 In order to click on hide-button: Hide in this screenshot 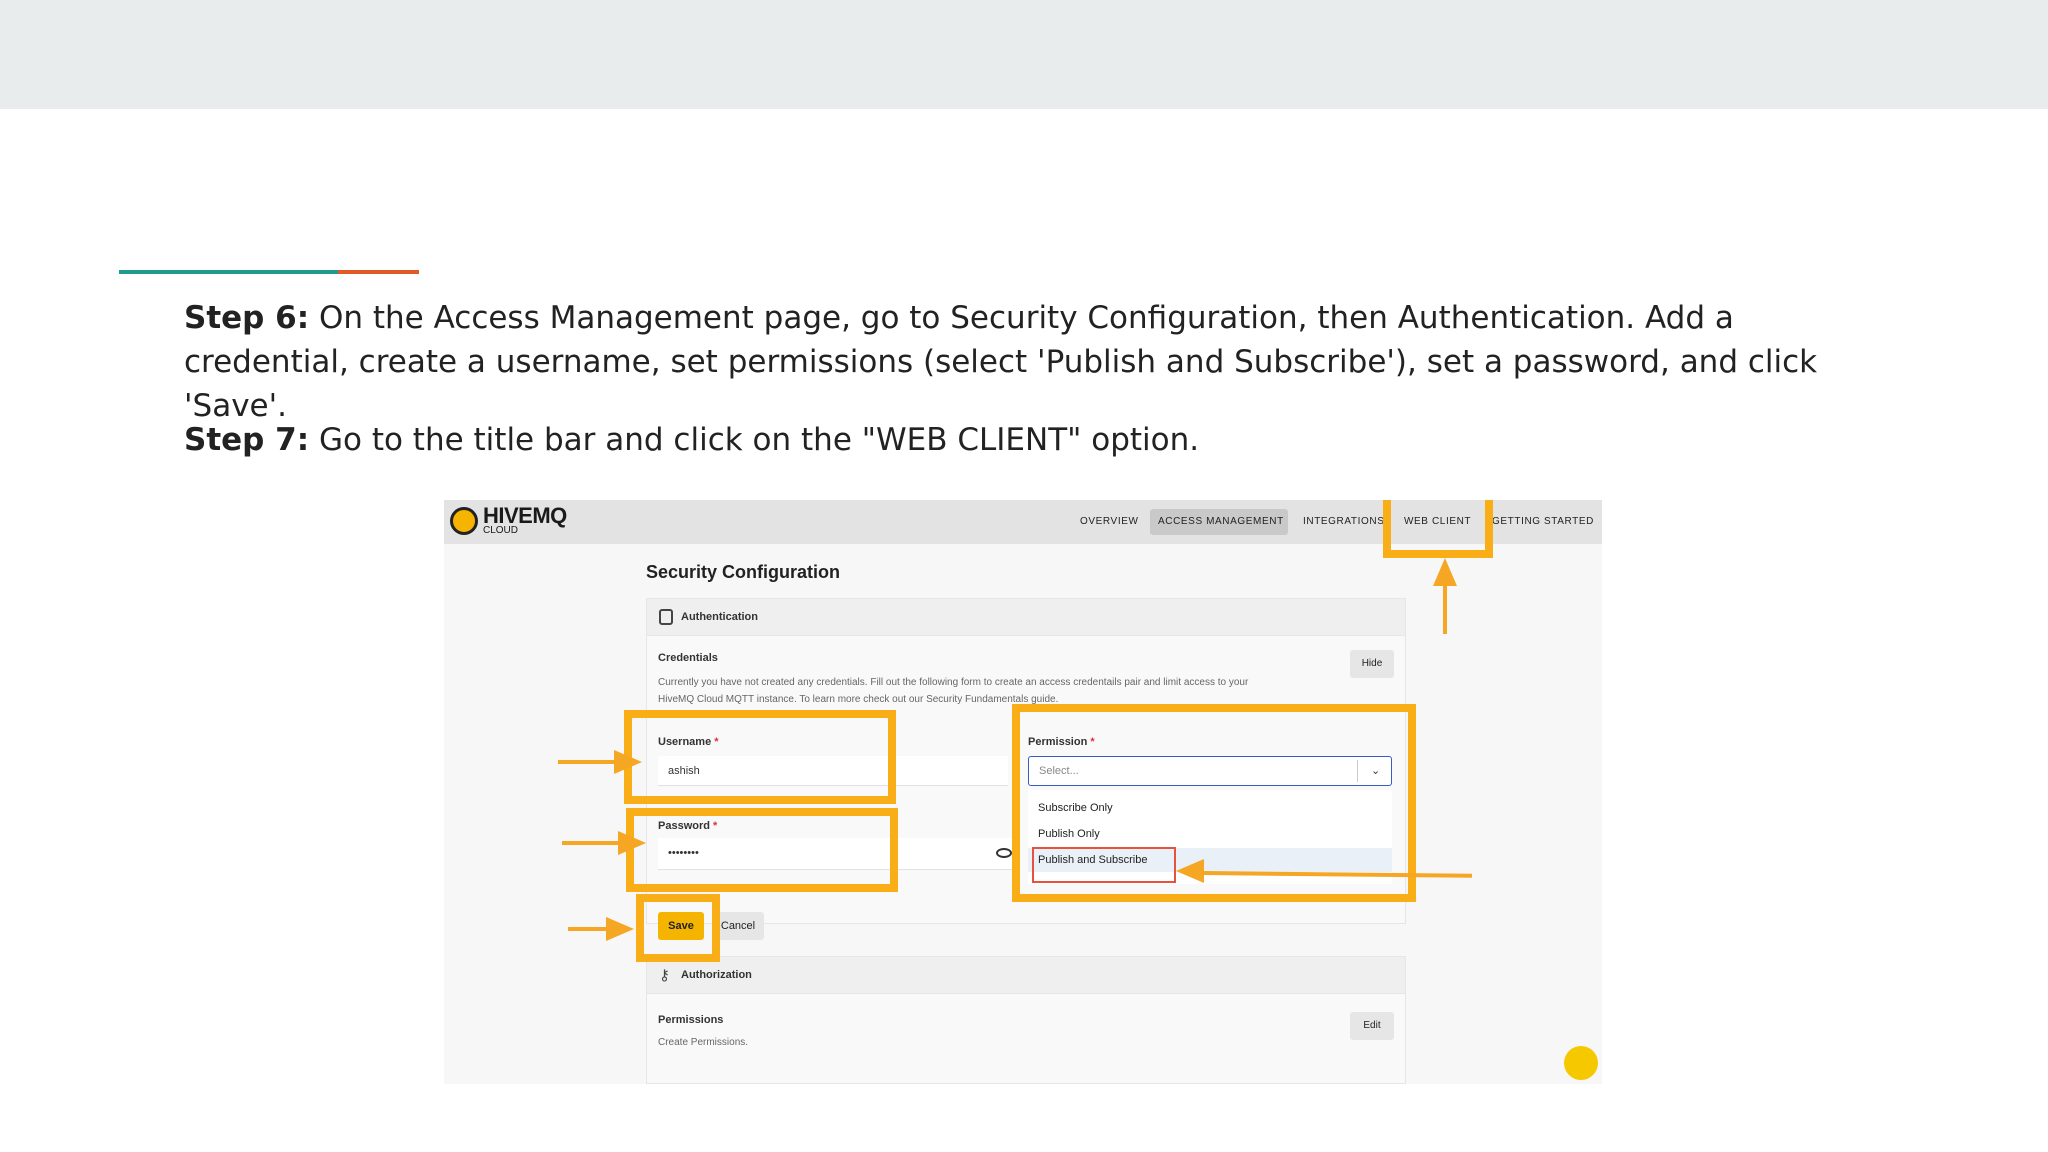, I will do `click(1372, 664)`.